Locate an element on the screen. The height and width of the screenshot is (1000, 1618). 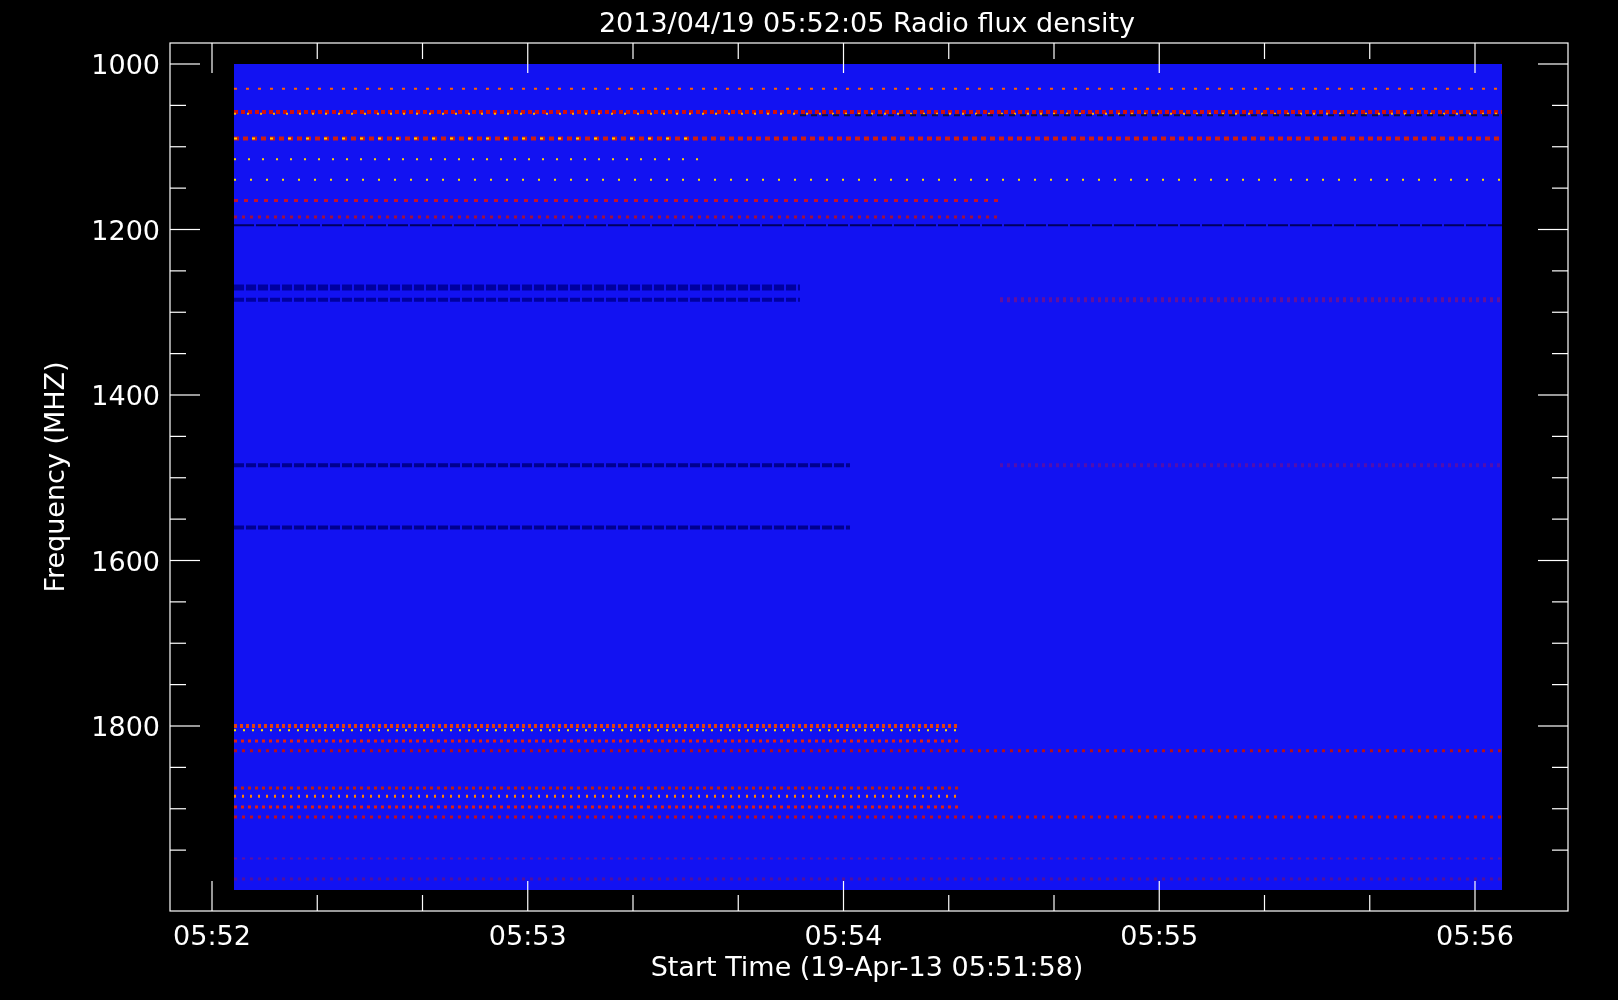
y-tick-label: 1000 is located at coordinates (125, 64).